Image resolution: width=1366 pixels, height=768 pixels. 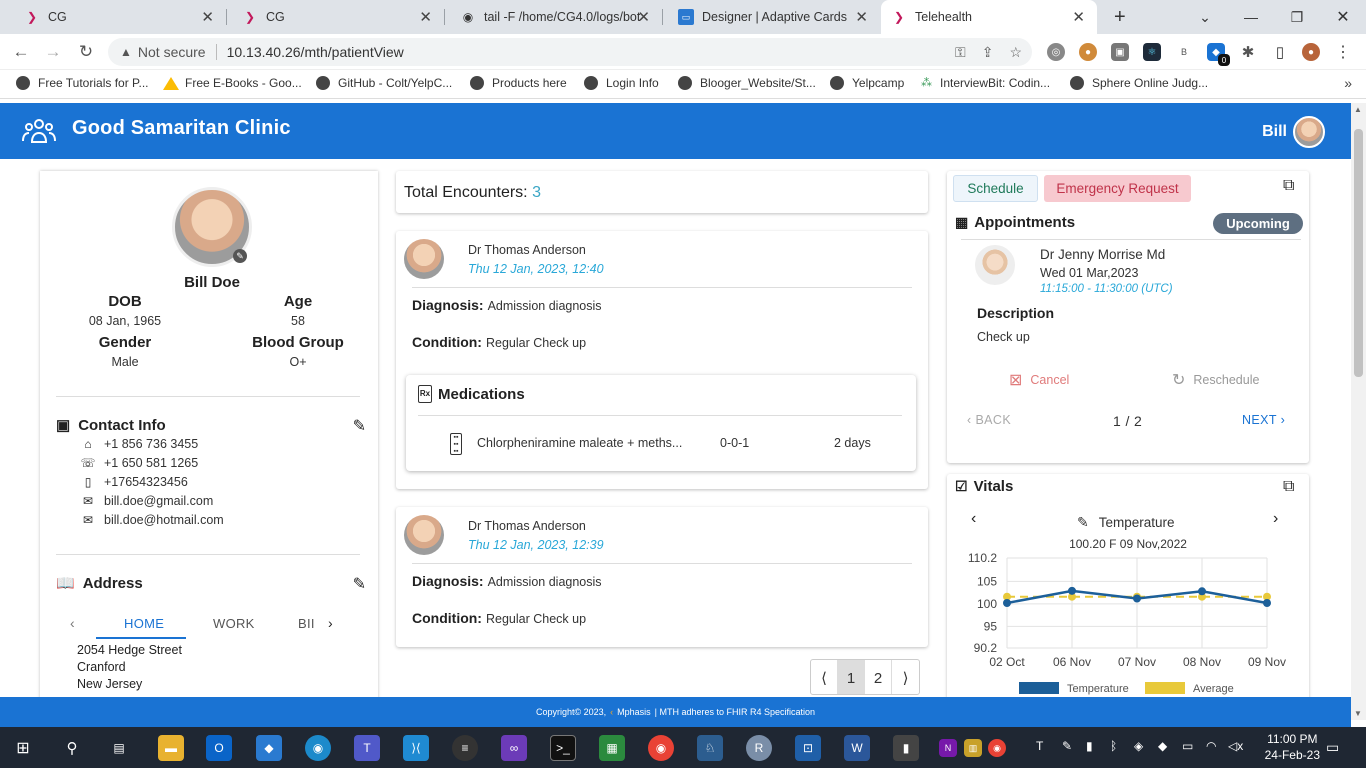 What do you see at coordinates (867, 83) in the screenshot?
I see `bookmark-item: Yelpcamp` at bounding box center [867, 83].